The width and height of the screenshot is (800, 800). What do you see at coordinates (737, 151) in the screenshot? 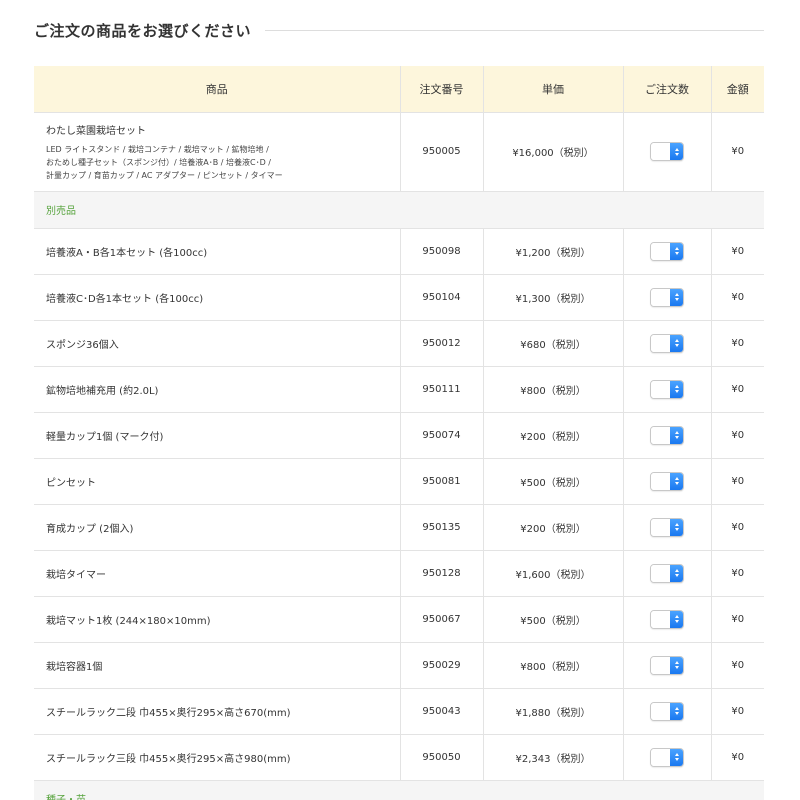
I see `main-item-amount: ¥0` at bounding box center [737, 151].